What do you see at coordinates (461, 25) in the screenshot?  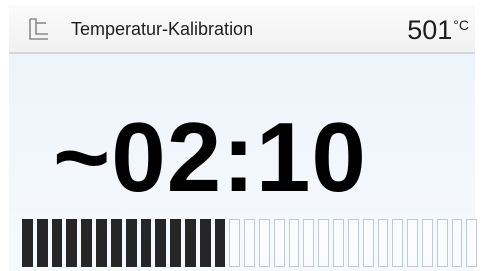 I see `temperature-unit: °C` at bounding box center [461, 25].